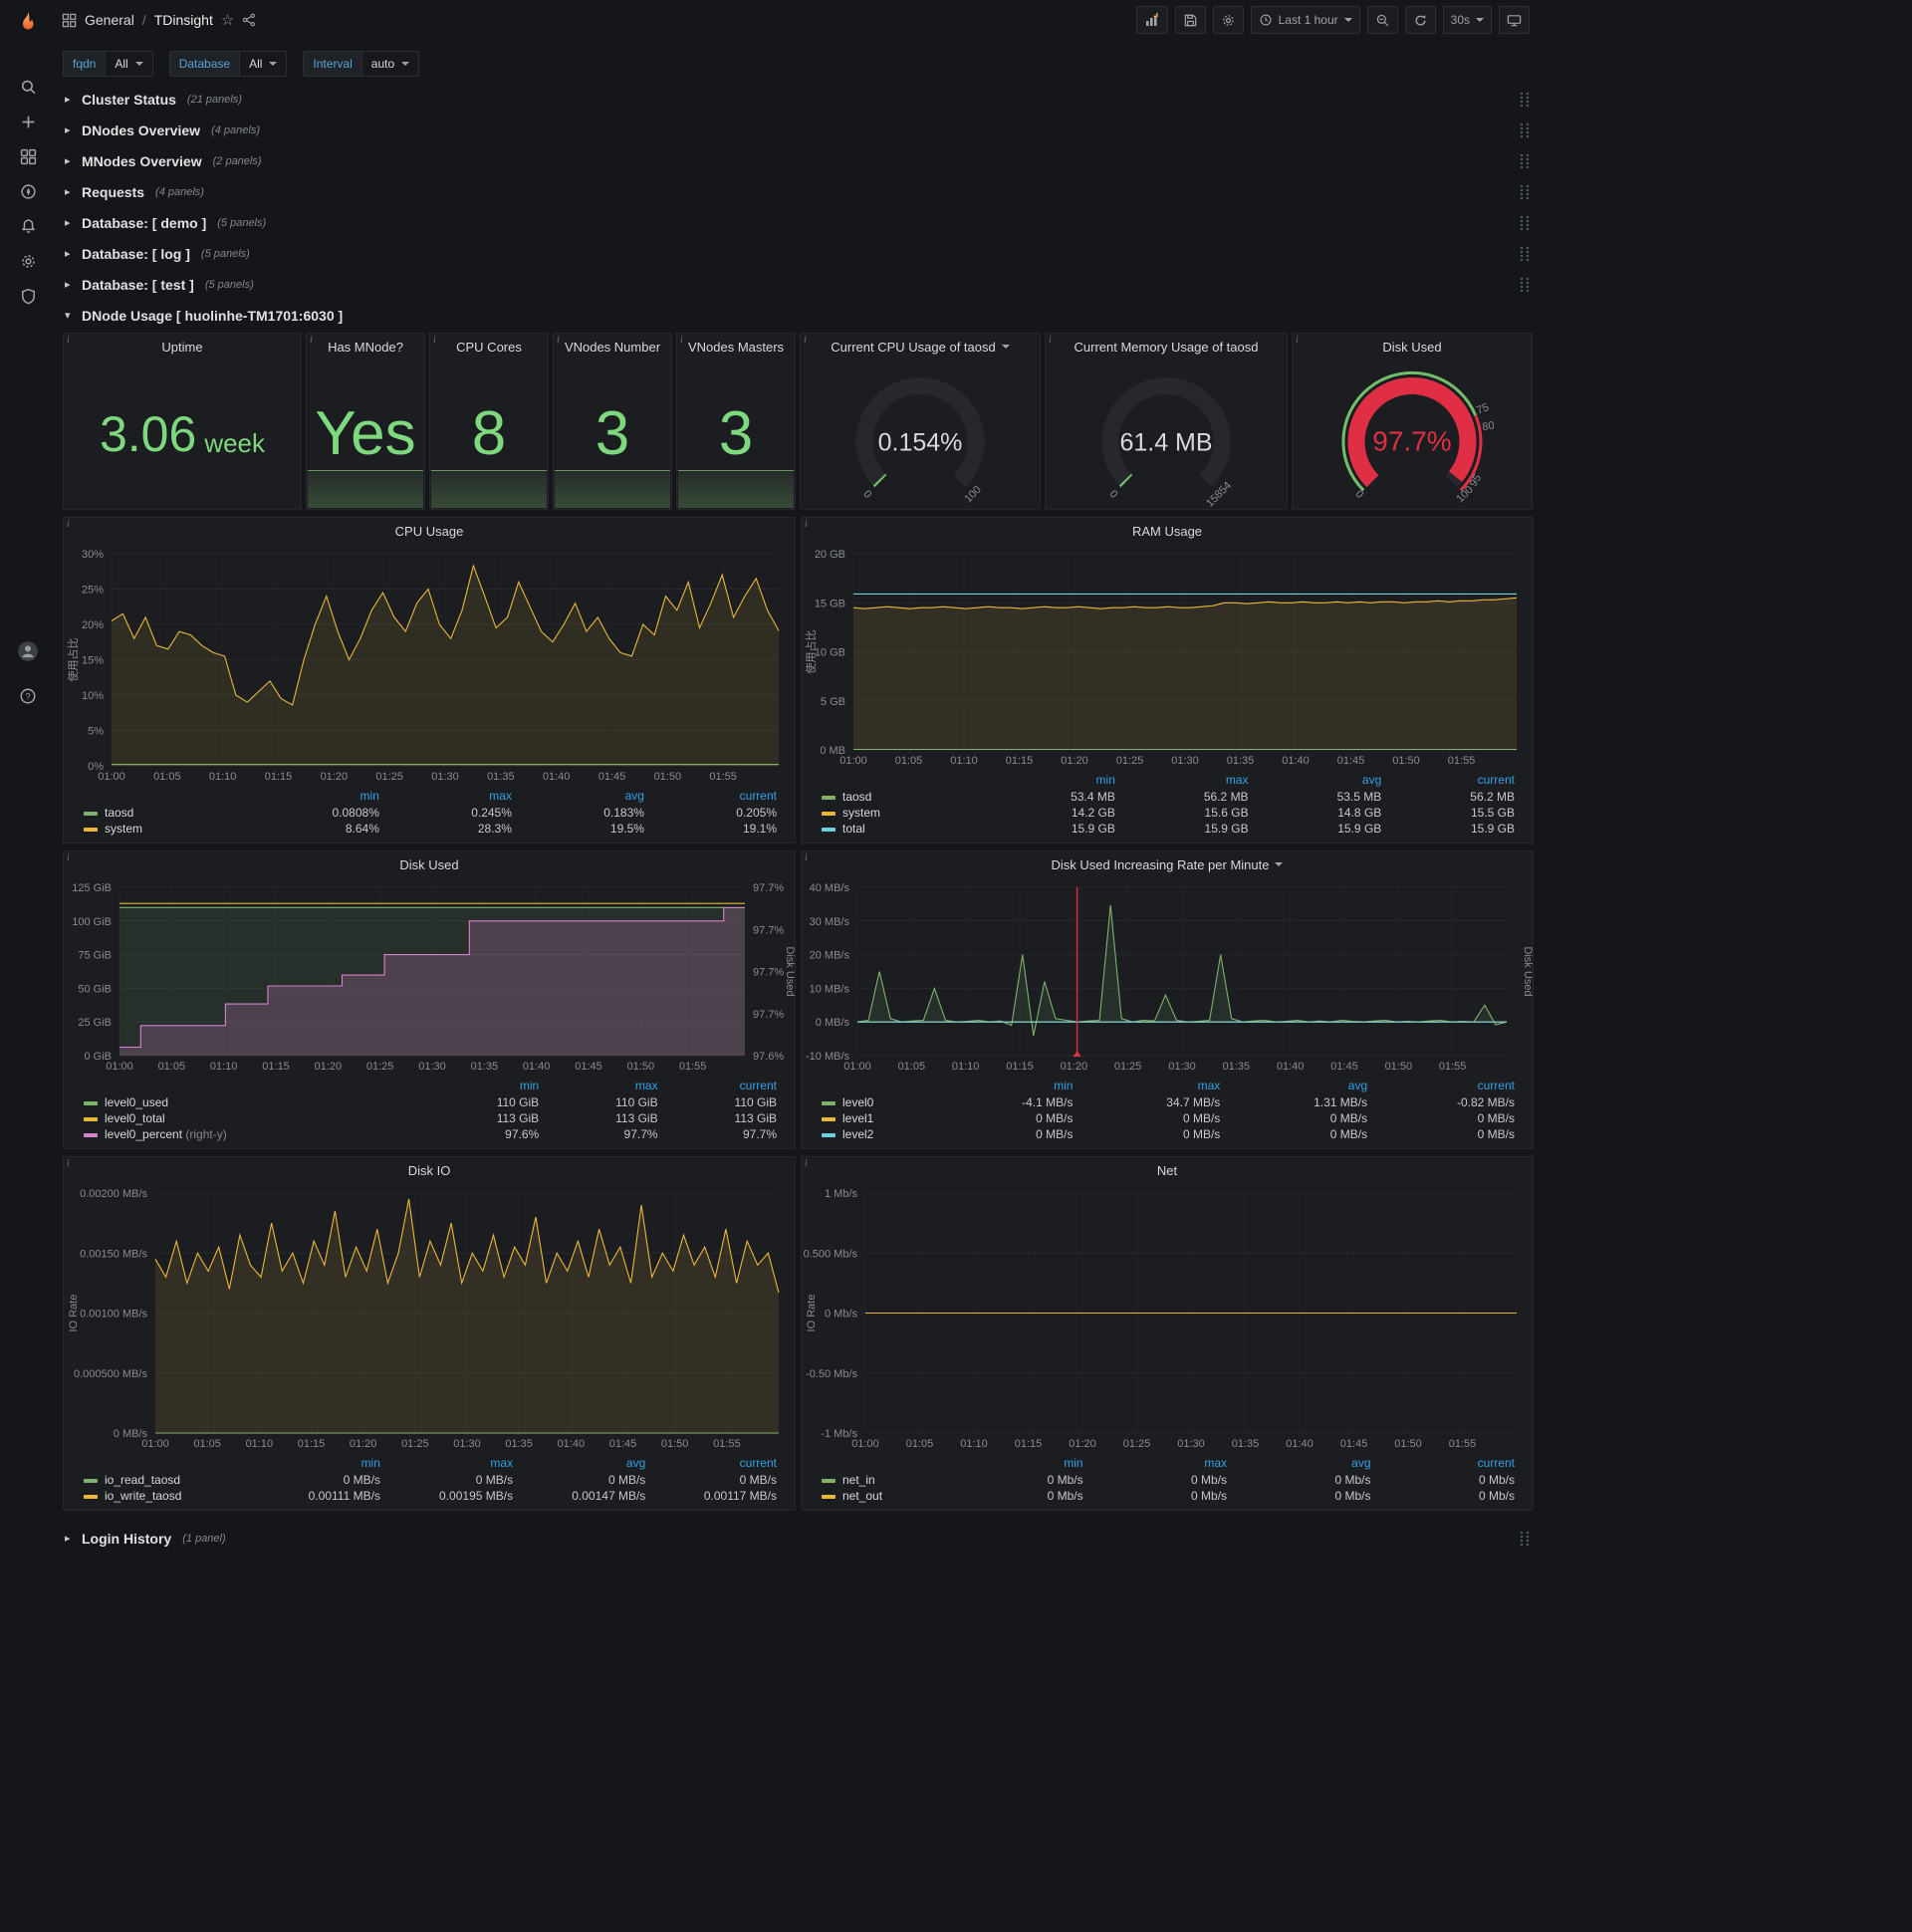 The image size is (1912, 1932). I want to click on row-title: Database: [ demo ], so click(144, 223).